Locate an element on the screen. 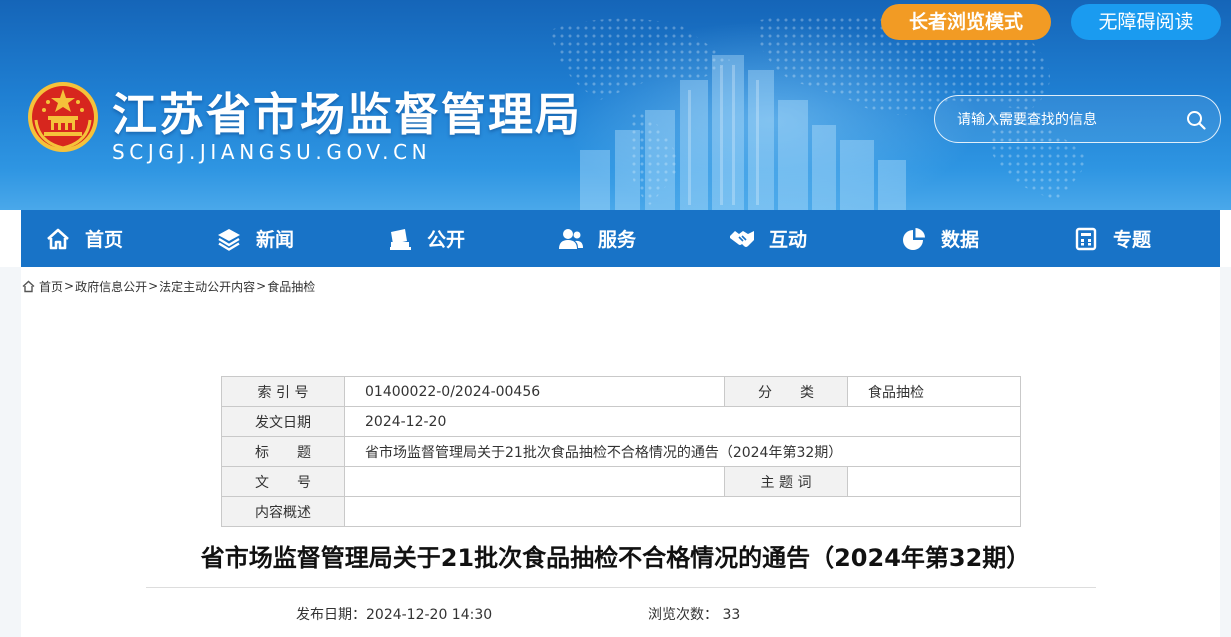 The image size is (1231, 637). pie-chart-icon is located at coordinates (914, 238).